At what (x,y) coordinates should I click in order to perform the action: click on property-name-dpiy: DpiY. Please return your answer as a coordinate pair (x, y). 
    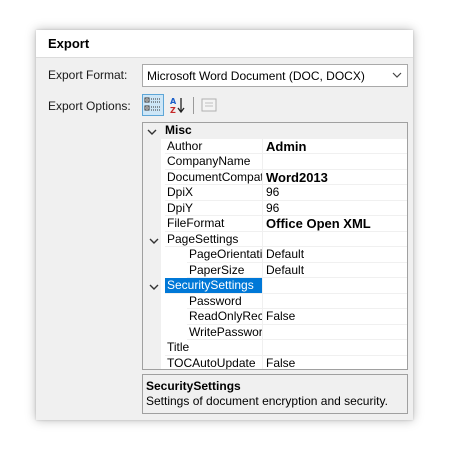
    Looking at the image, I should click on (213, 208).